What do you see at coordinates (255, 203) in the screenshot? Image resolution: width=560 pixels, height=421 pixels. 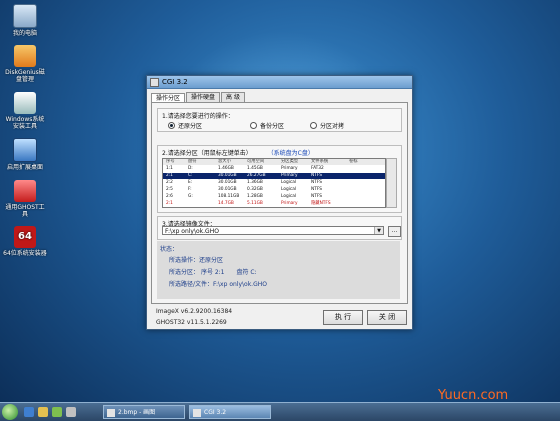 I see `partition-cell-free: 5.11GB` at bounding box center [255, 203].